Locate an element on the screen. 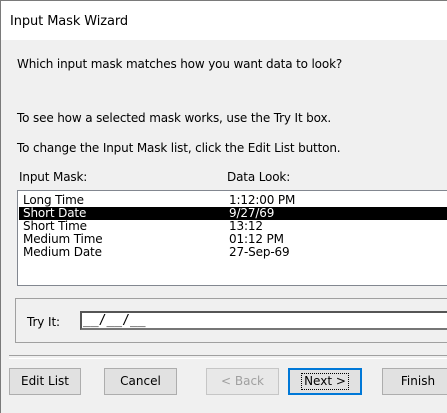 Image resolution: width=447 pixels, height=413 pixels. list-item: Medium Date 27-Sep-69 is located at coordinates (233, 252).